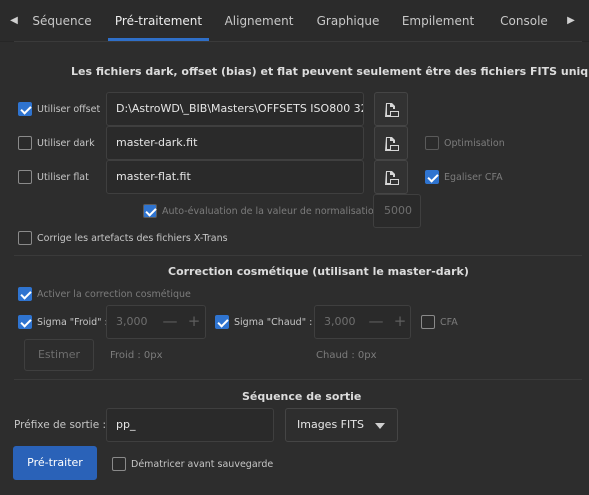 This screenshot has height=495, width=589. What do you see at coordinates (346, 355) in the screenshot?
I see `hot-result-label: Chaud : 0px` at bounding box center [346, 355].